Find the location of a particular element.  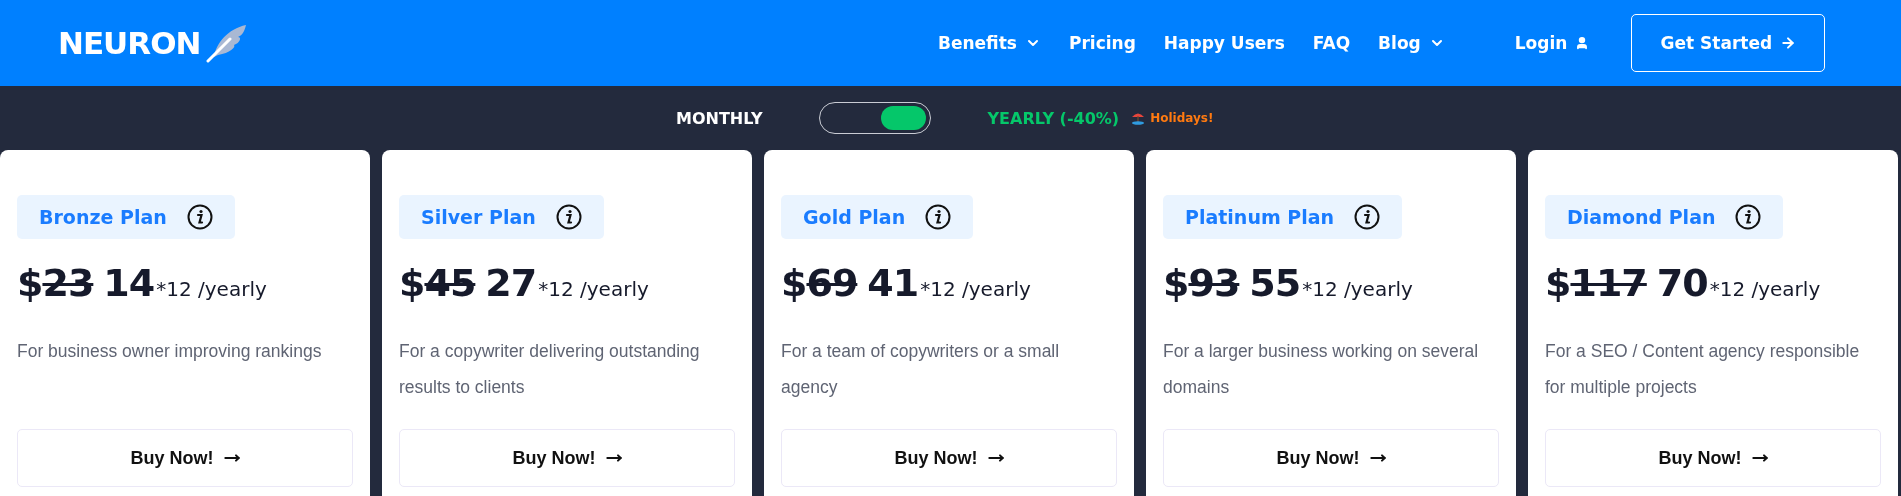

plan-description: For business owner improving rankings is located at coordinates (170, 351).